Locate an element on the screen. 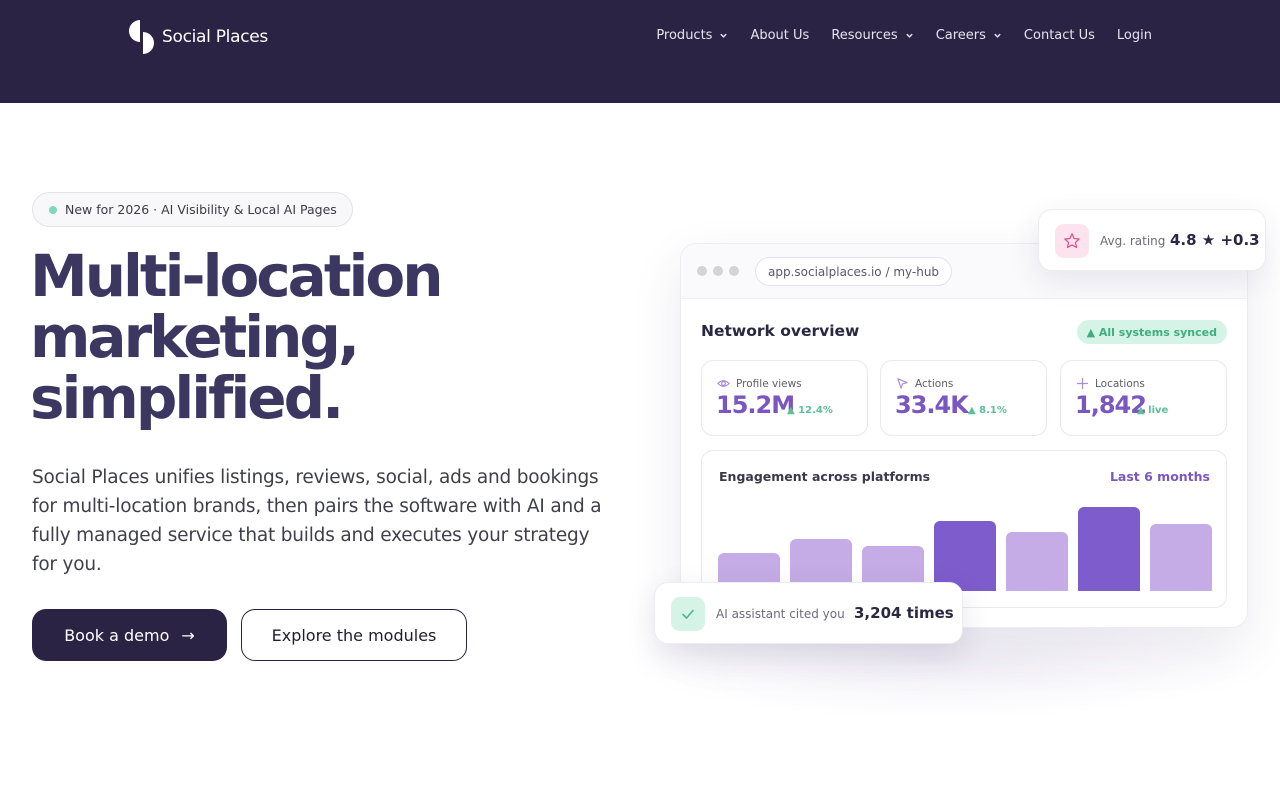 This screenshot has height=800, width=1280. nav-label: Careers is located at coordinates (960, 35).